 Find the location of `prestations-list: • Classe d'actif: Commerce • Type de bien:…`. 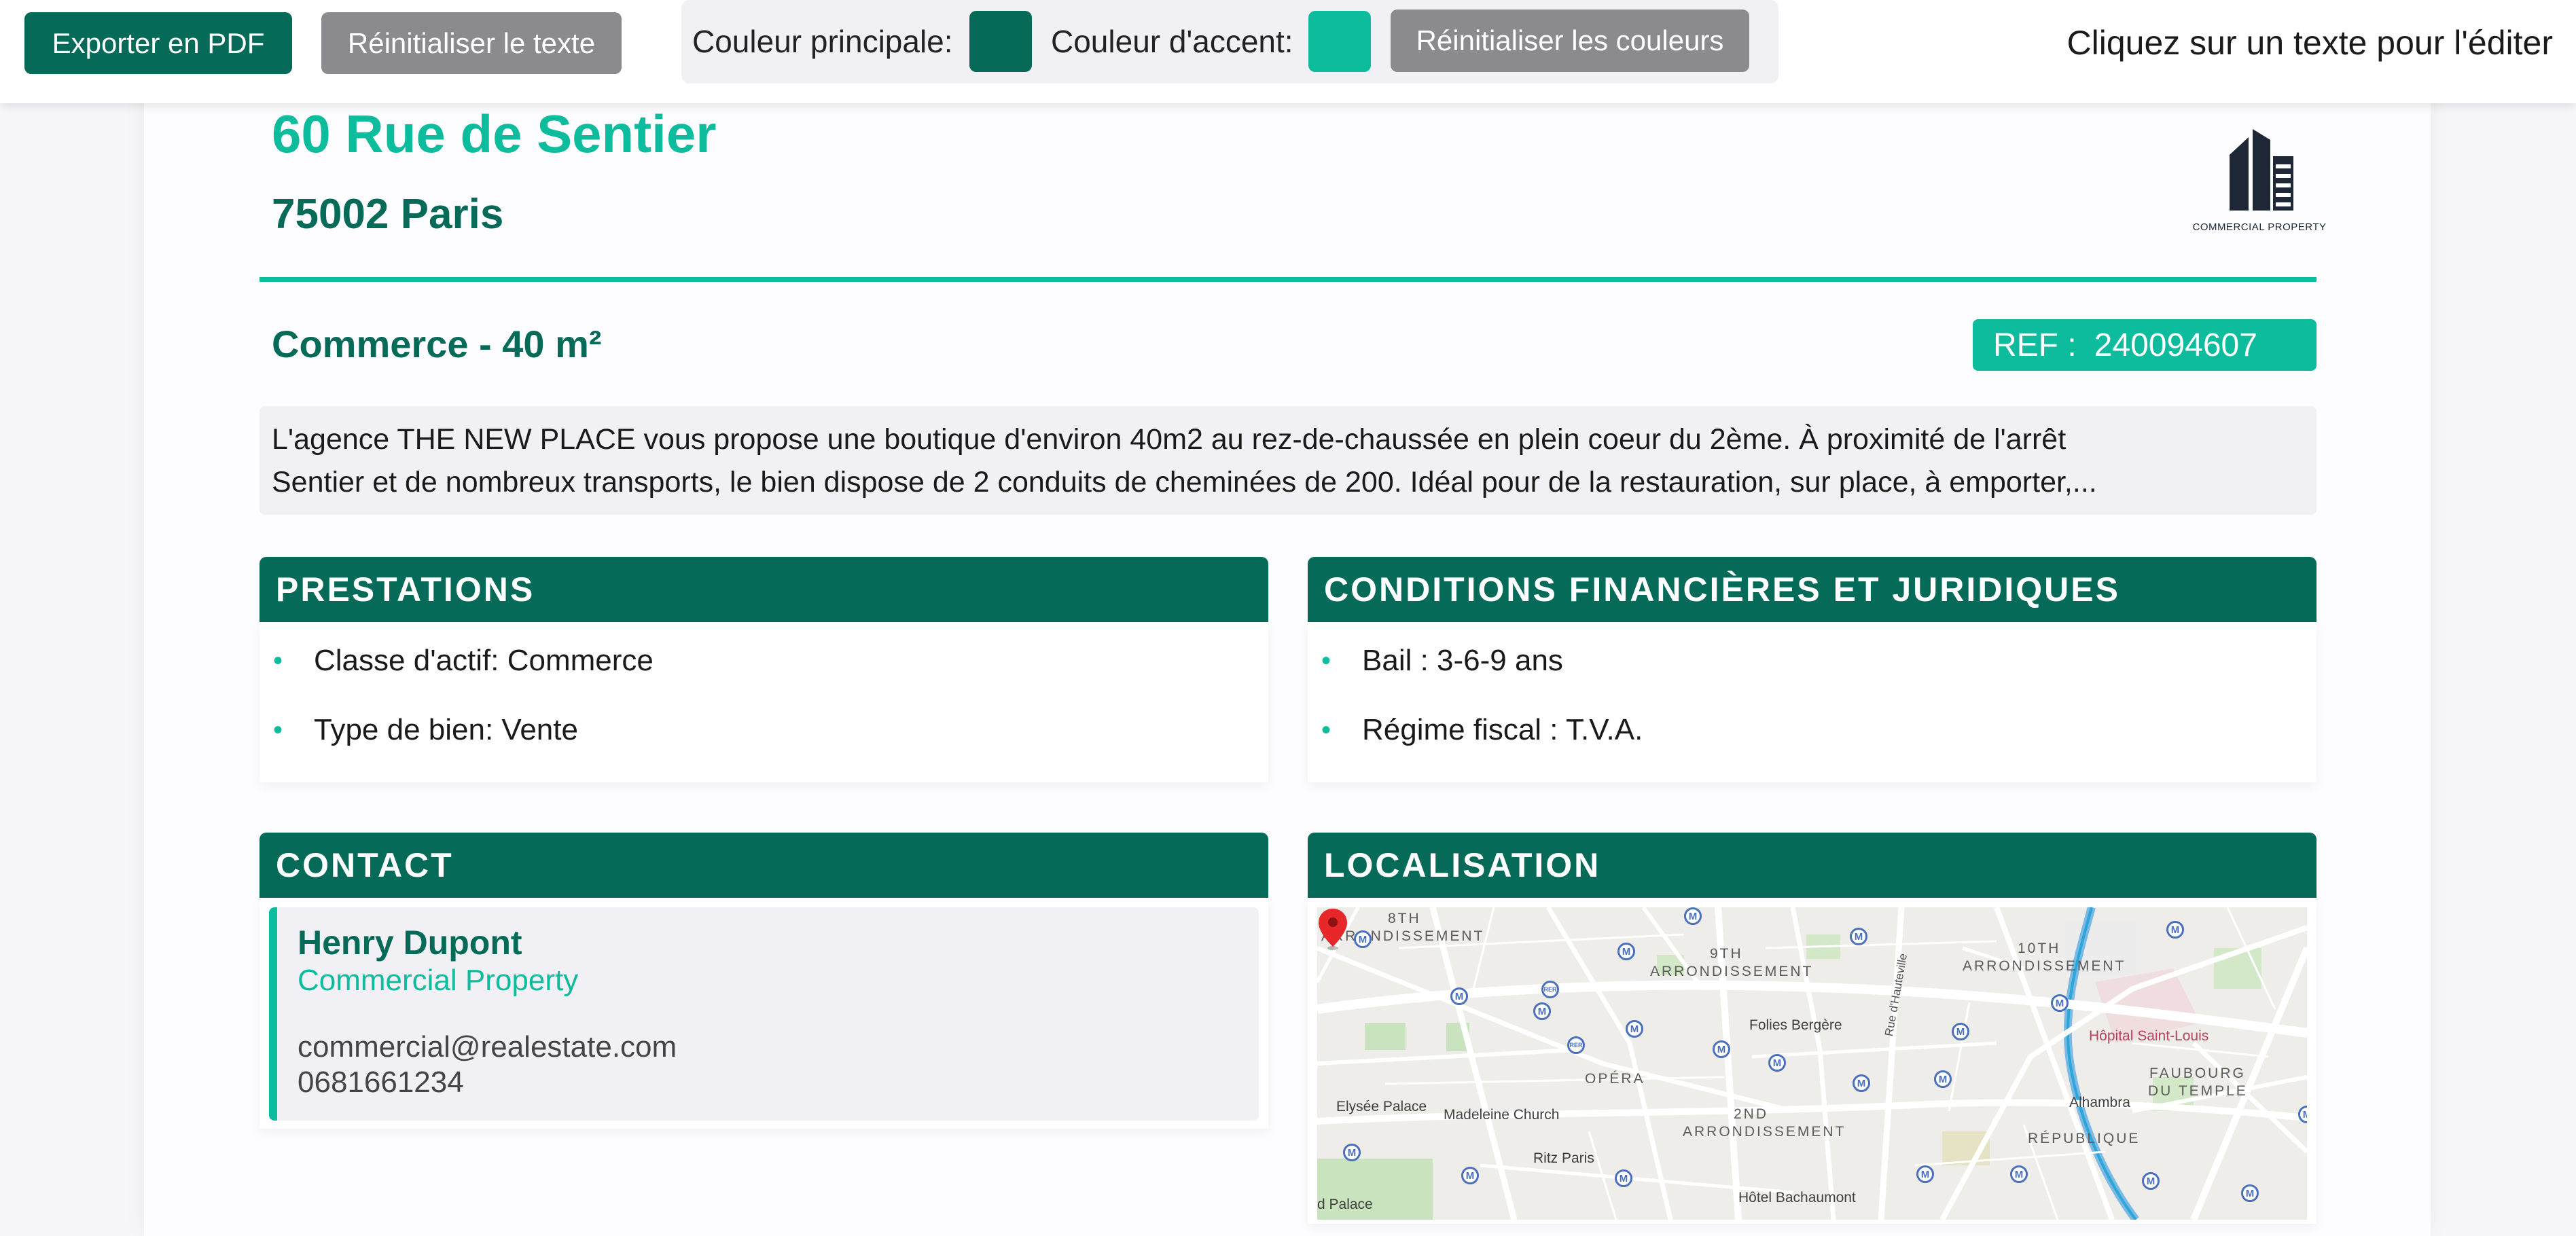

prestations-list: • Classe d'actif: Commerce • Type de bien:… is located at coordinates (764, 702).